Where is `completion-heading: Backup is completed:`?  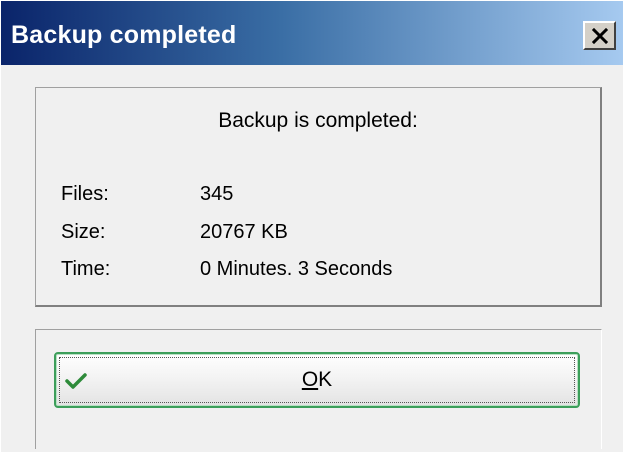
completion-heading: Backup is completed: is located at coordinates (318, 120).